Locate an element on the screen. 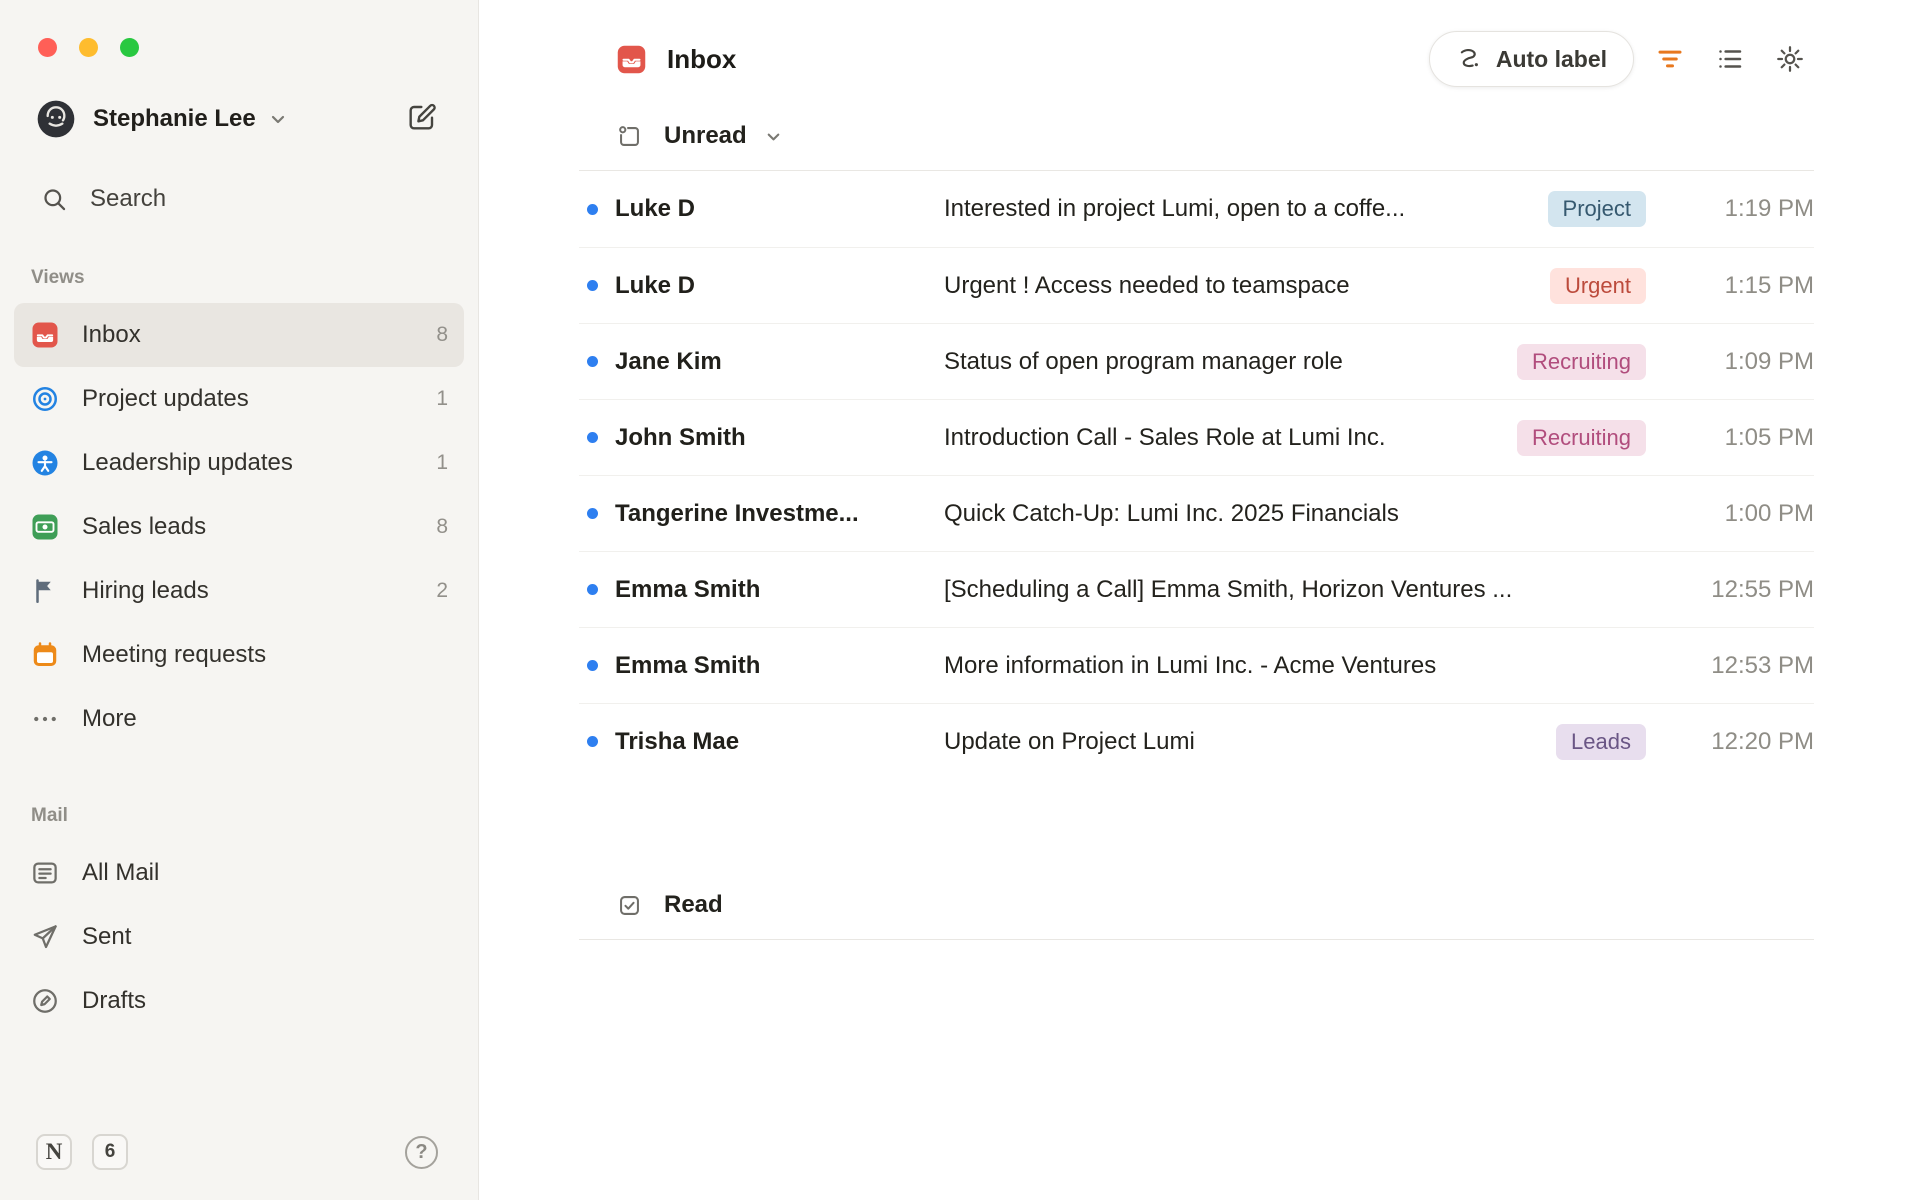 The image size is (1920, 1200). search: Search is located at coordinates (241, 199).